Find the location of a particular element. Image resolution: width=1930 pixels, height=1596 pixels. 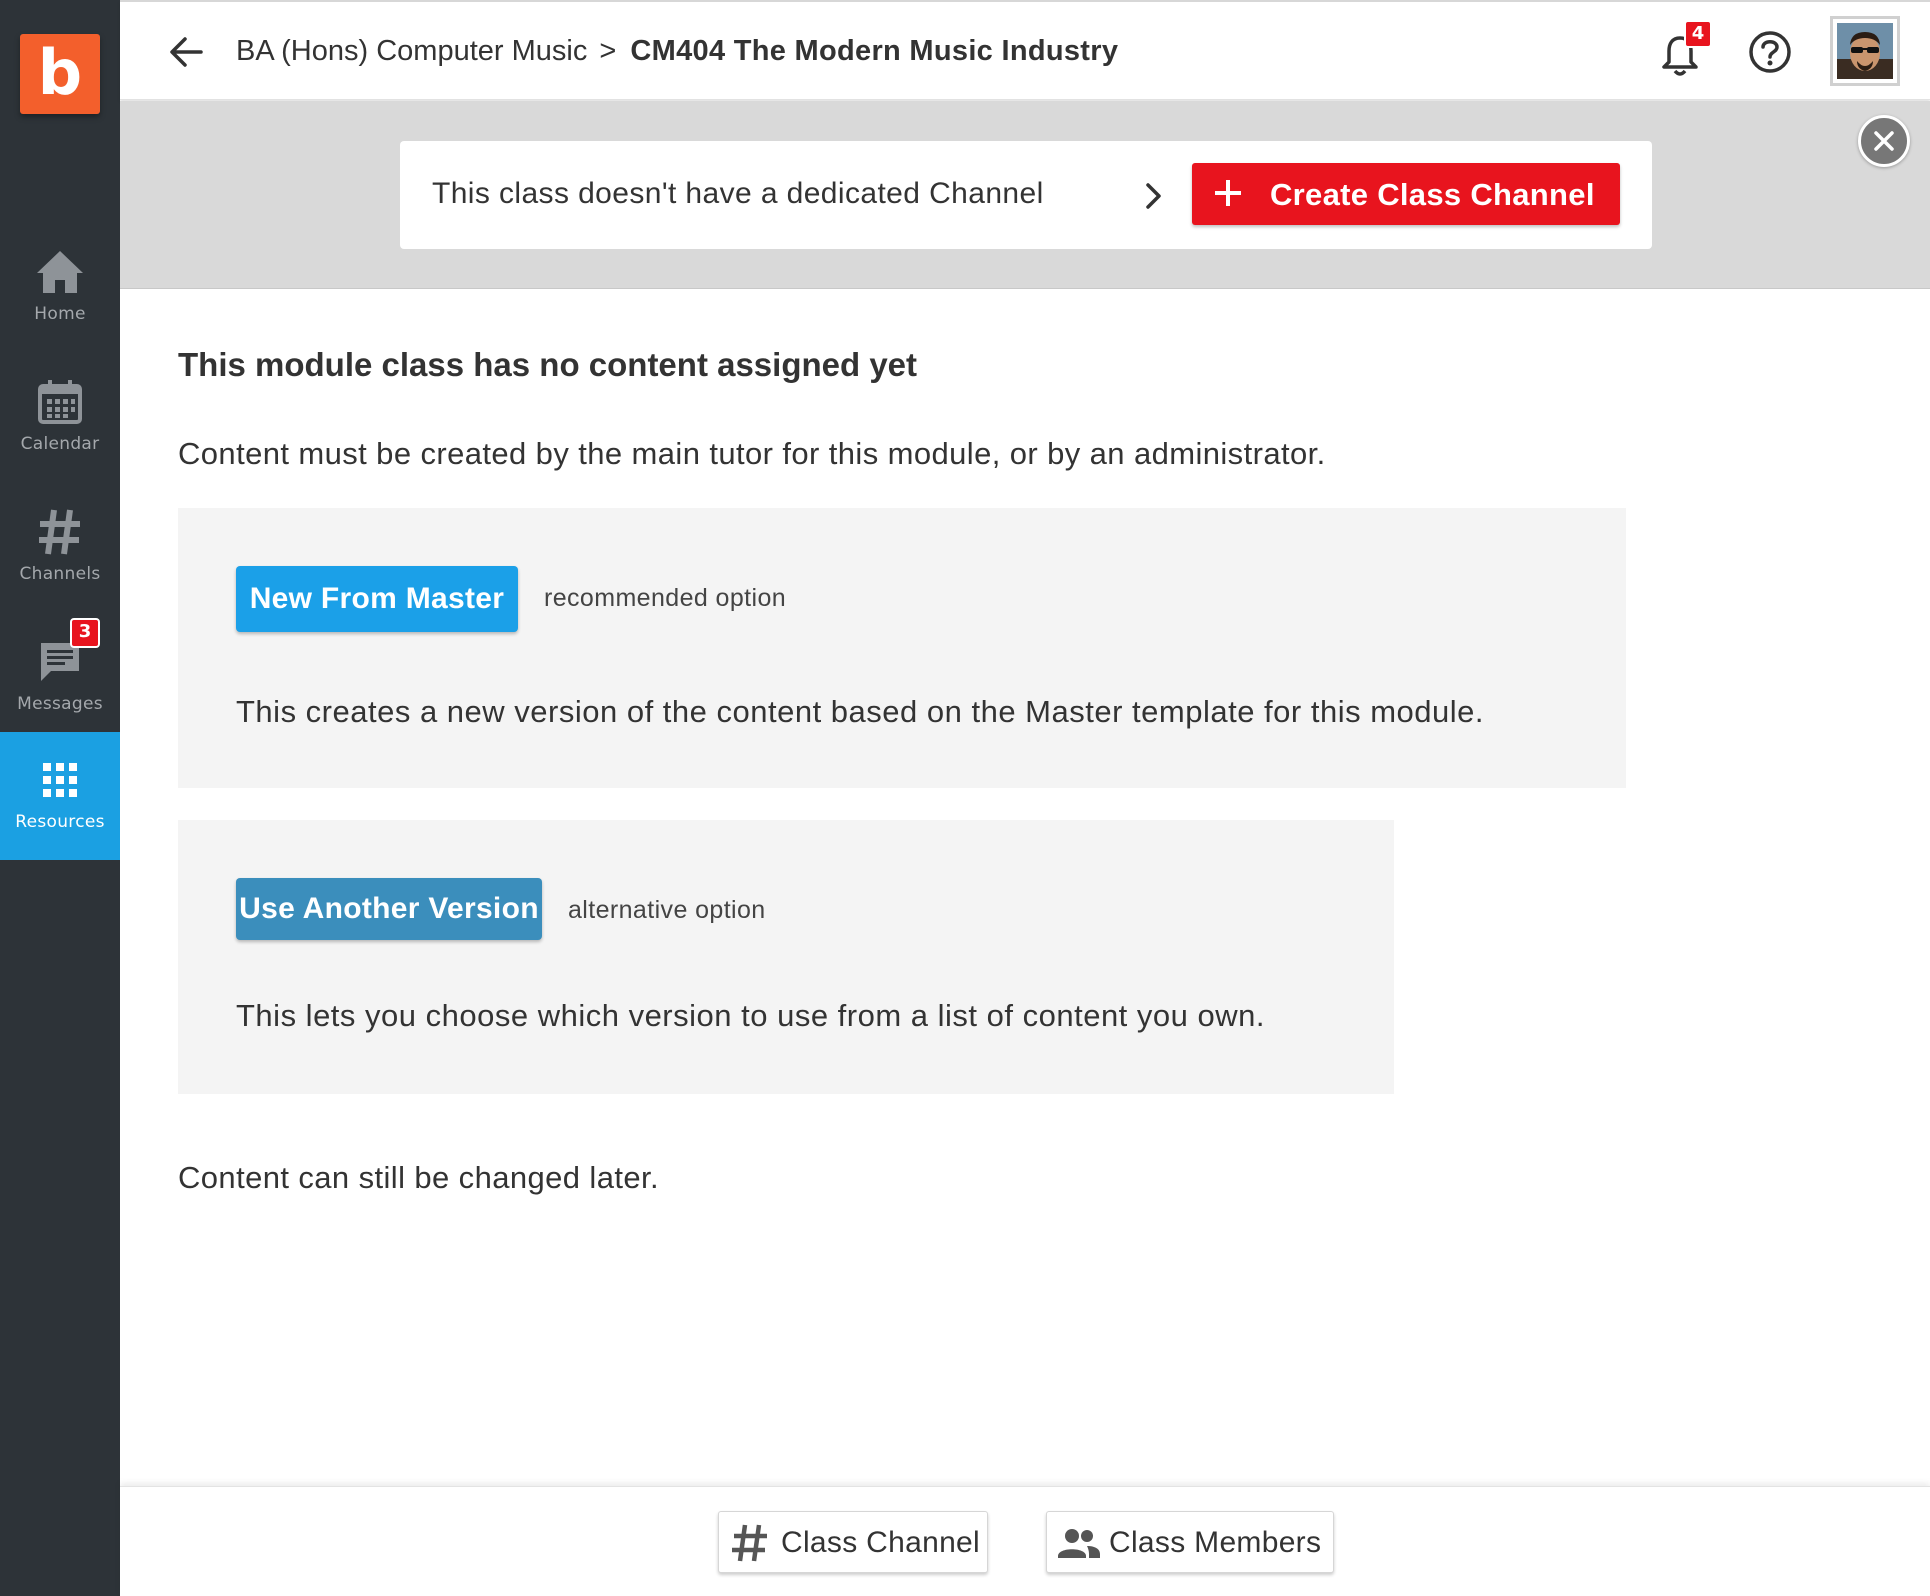

sidebar-item-home: Home is located at coordinates (60, 288).